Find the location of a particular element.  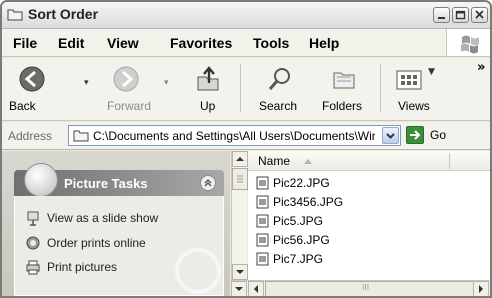

scroll-right-button is located at coordinates (481, 288).